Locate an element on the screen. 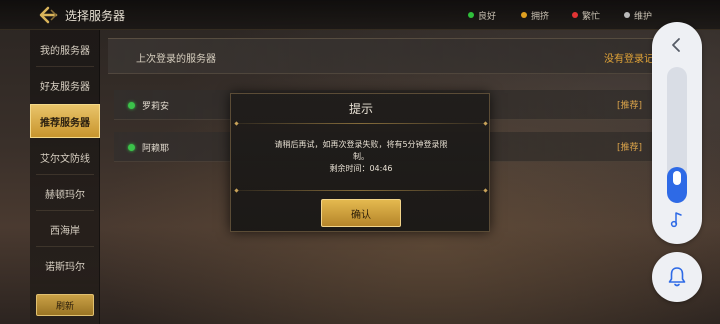  volume-slider-knob is located at coordinates (677, 178).